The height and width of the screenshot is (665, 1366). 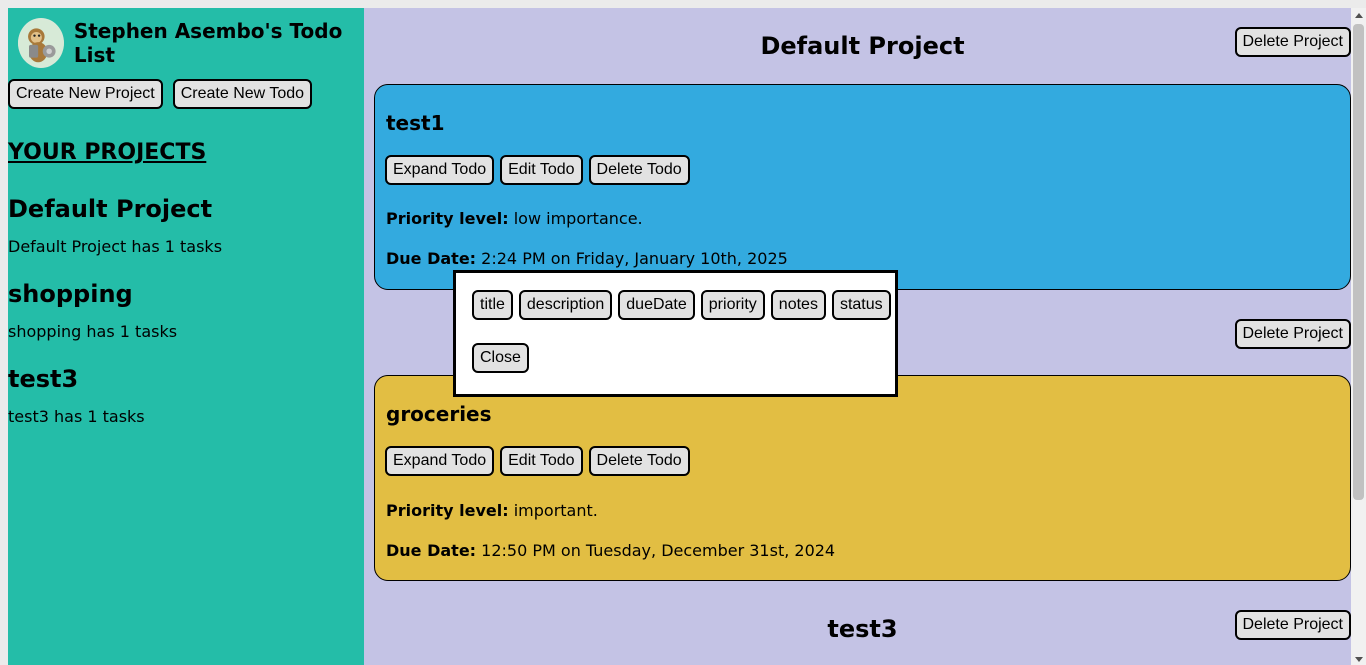 What do you see at coordinates (115, 379) in the screenshot?
I see `project-name: test3` at bounding box center [115, 379].